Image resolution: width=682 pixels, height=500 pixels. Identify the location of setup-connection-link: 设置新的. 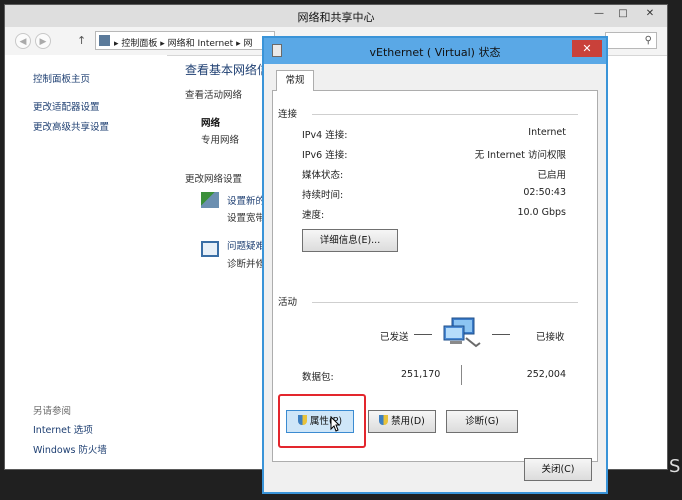
(246, 200).